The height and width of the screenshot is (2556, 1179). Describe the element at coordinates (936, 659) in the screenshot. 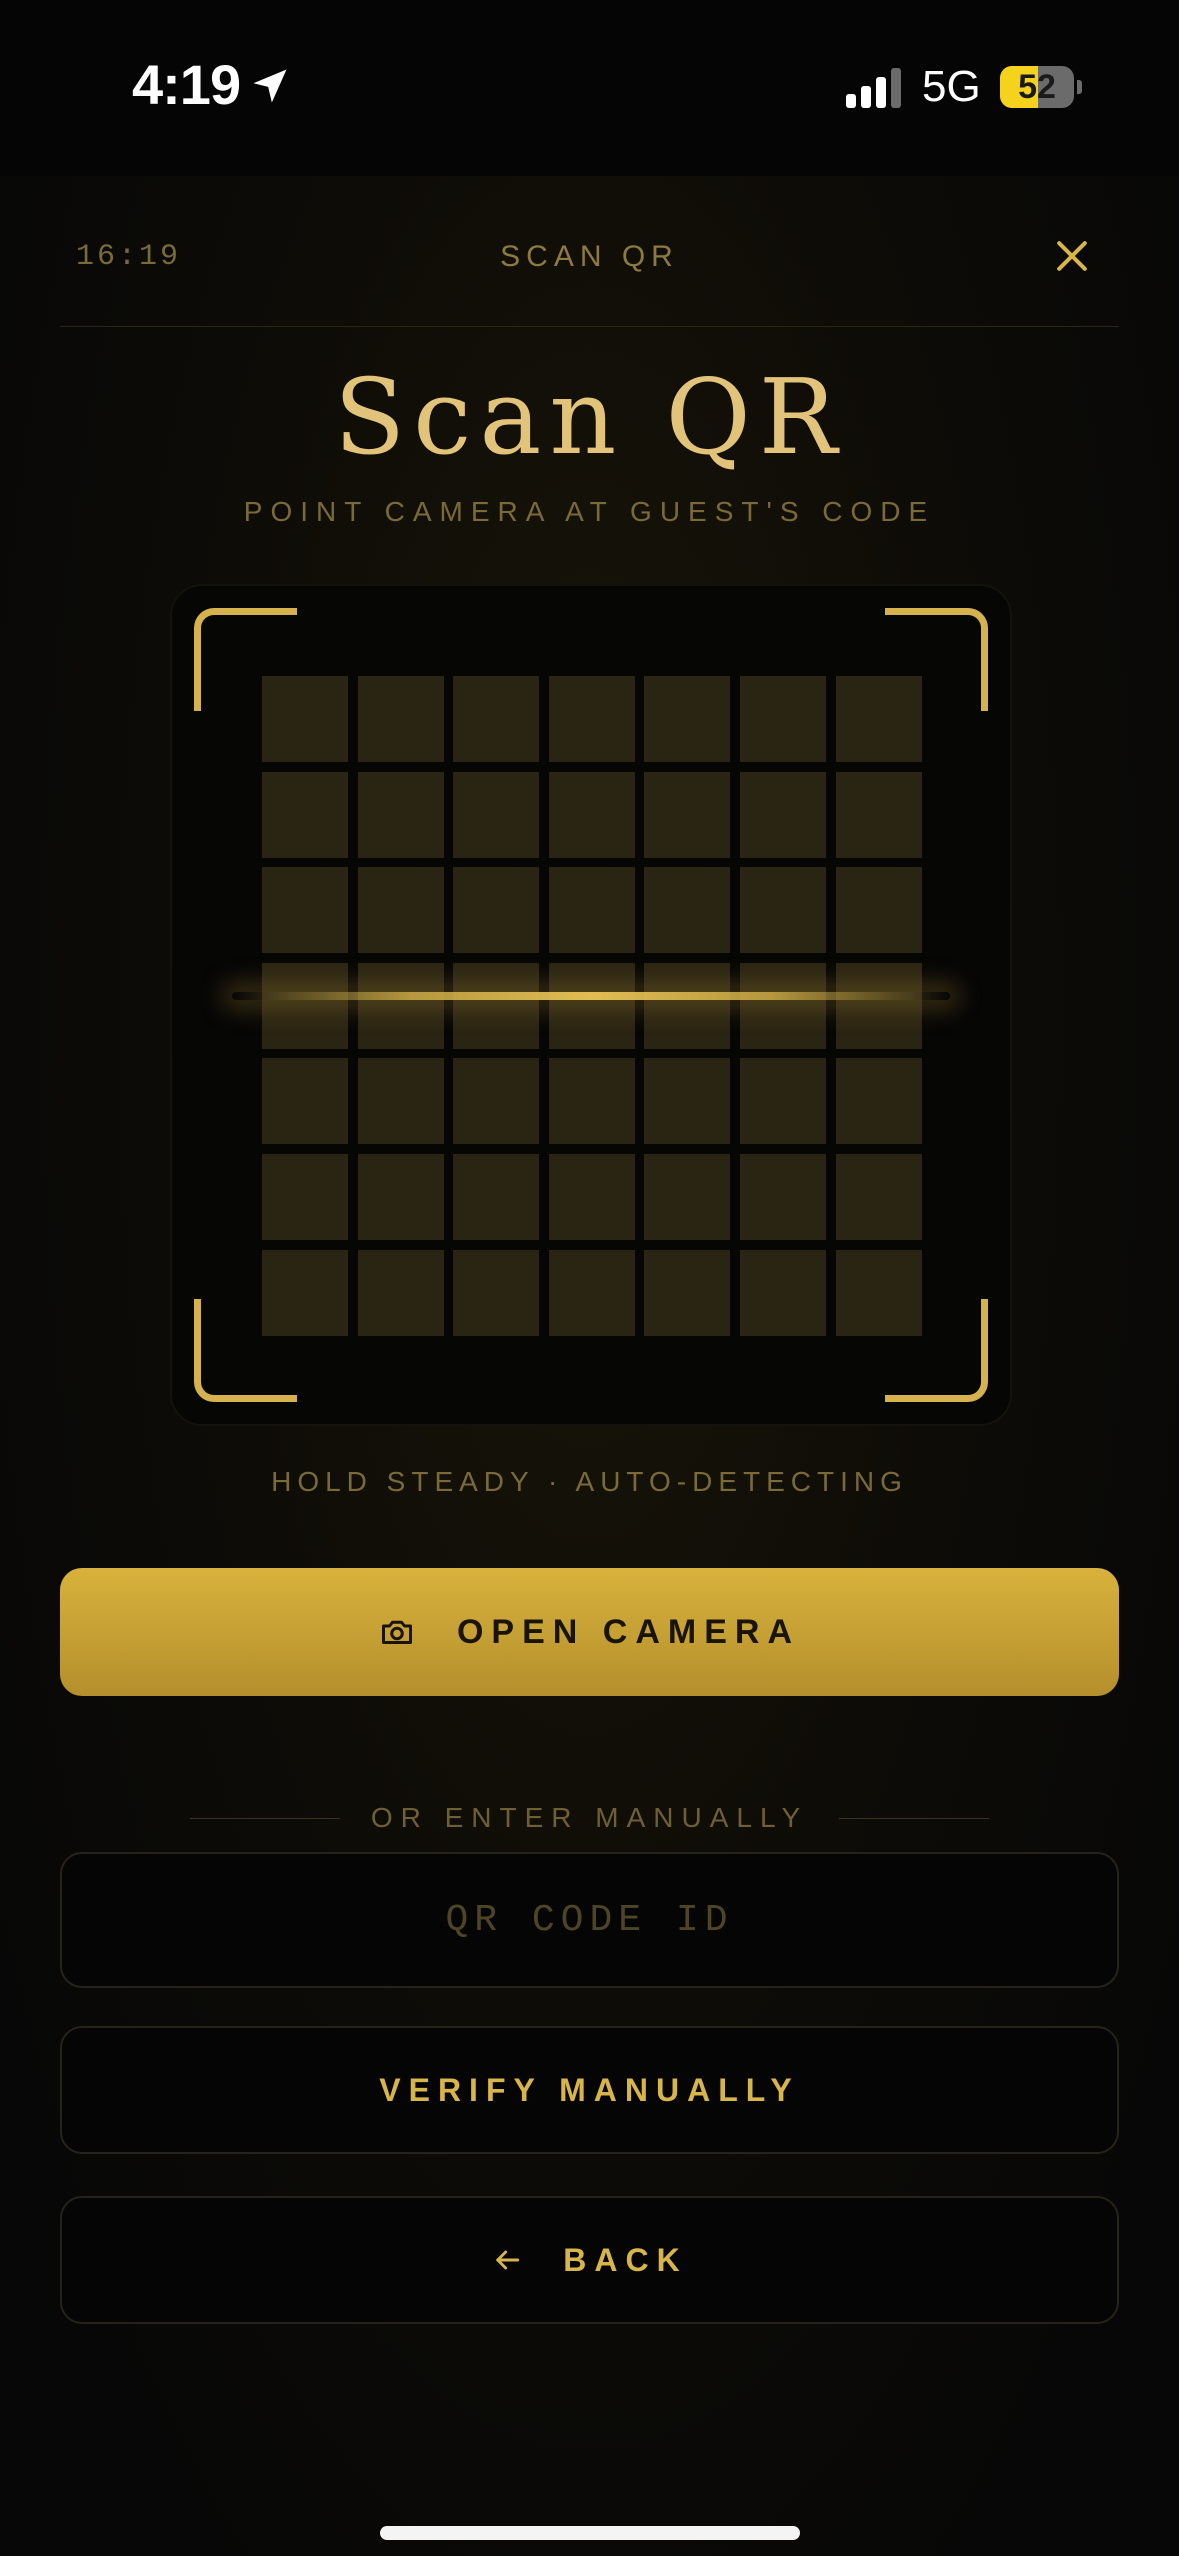

I see `viewfinder-corner-top-right` at that location.